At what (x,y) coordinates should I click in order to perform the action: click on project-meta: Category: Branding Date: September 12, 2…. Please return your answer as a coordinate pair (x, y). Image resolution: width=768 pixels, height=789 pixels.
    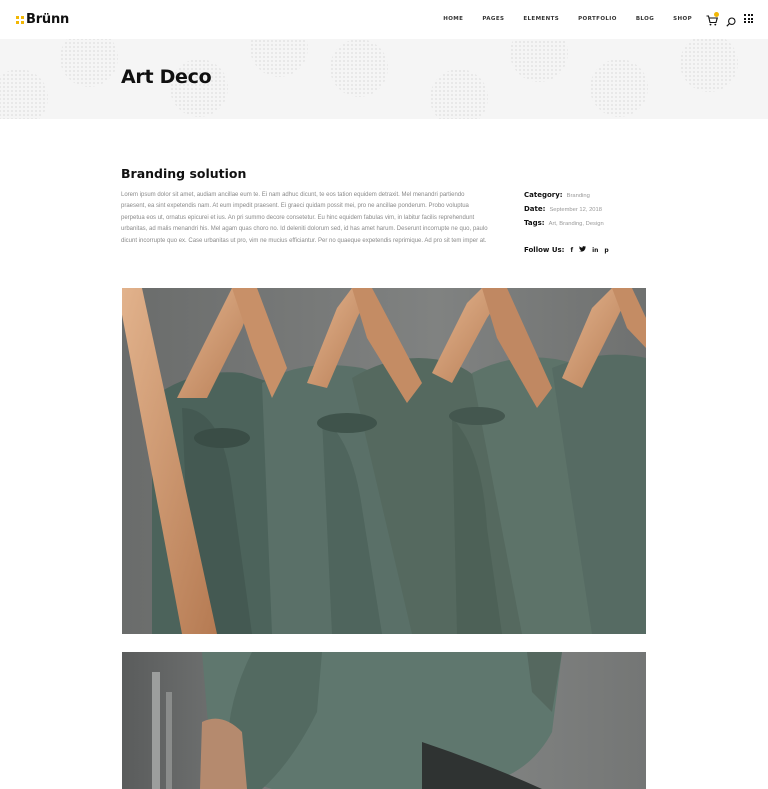
    Looking at the image, I should click on (589, 212).